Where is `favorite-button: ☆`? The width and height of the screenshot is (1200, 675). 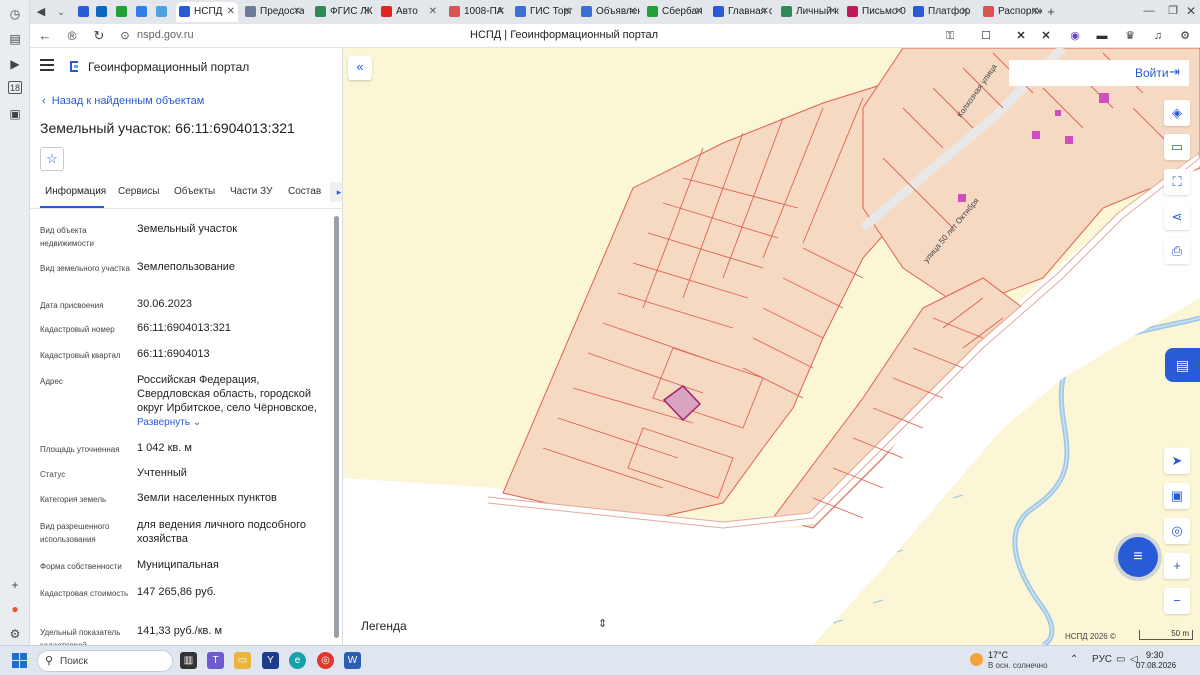 favorite-button: ☆ is located at coordinates (52, 159).